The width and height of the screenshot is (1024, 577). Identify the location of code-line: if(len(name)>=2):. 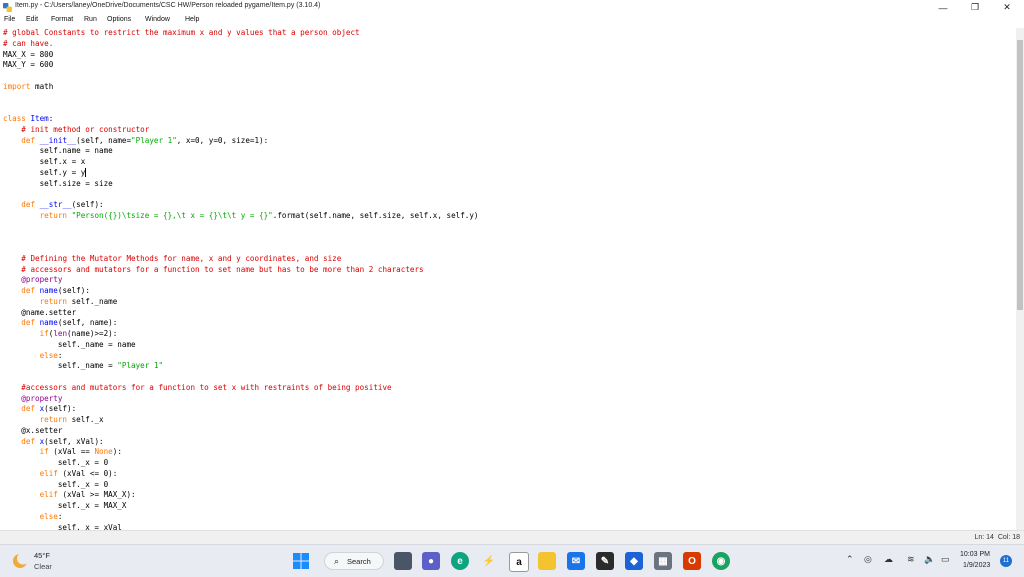
(241, 334).